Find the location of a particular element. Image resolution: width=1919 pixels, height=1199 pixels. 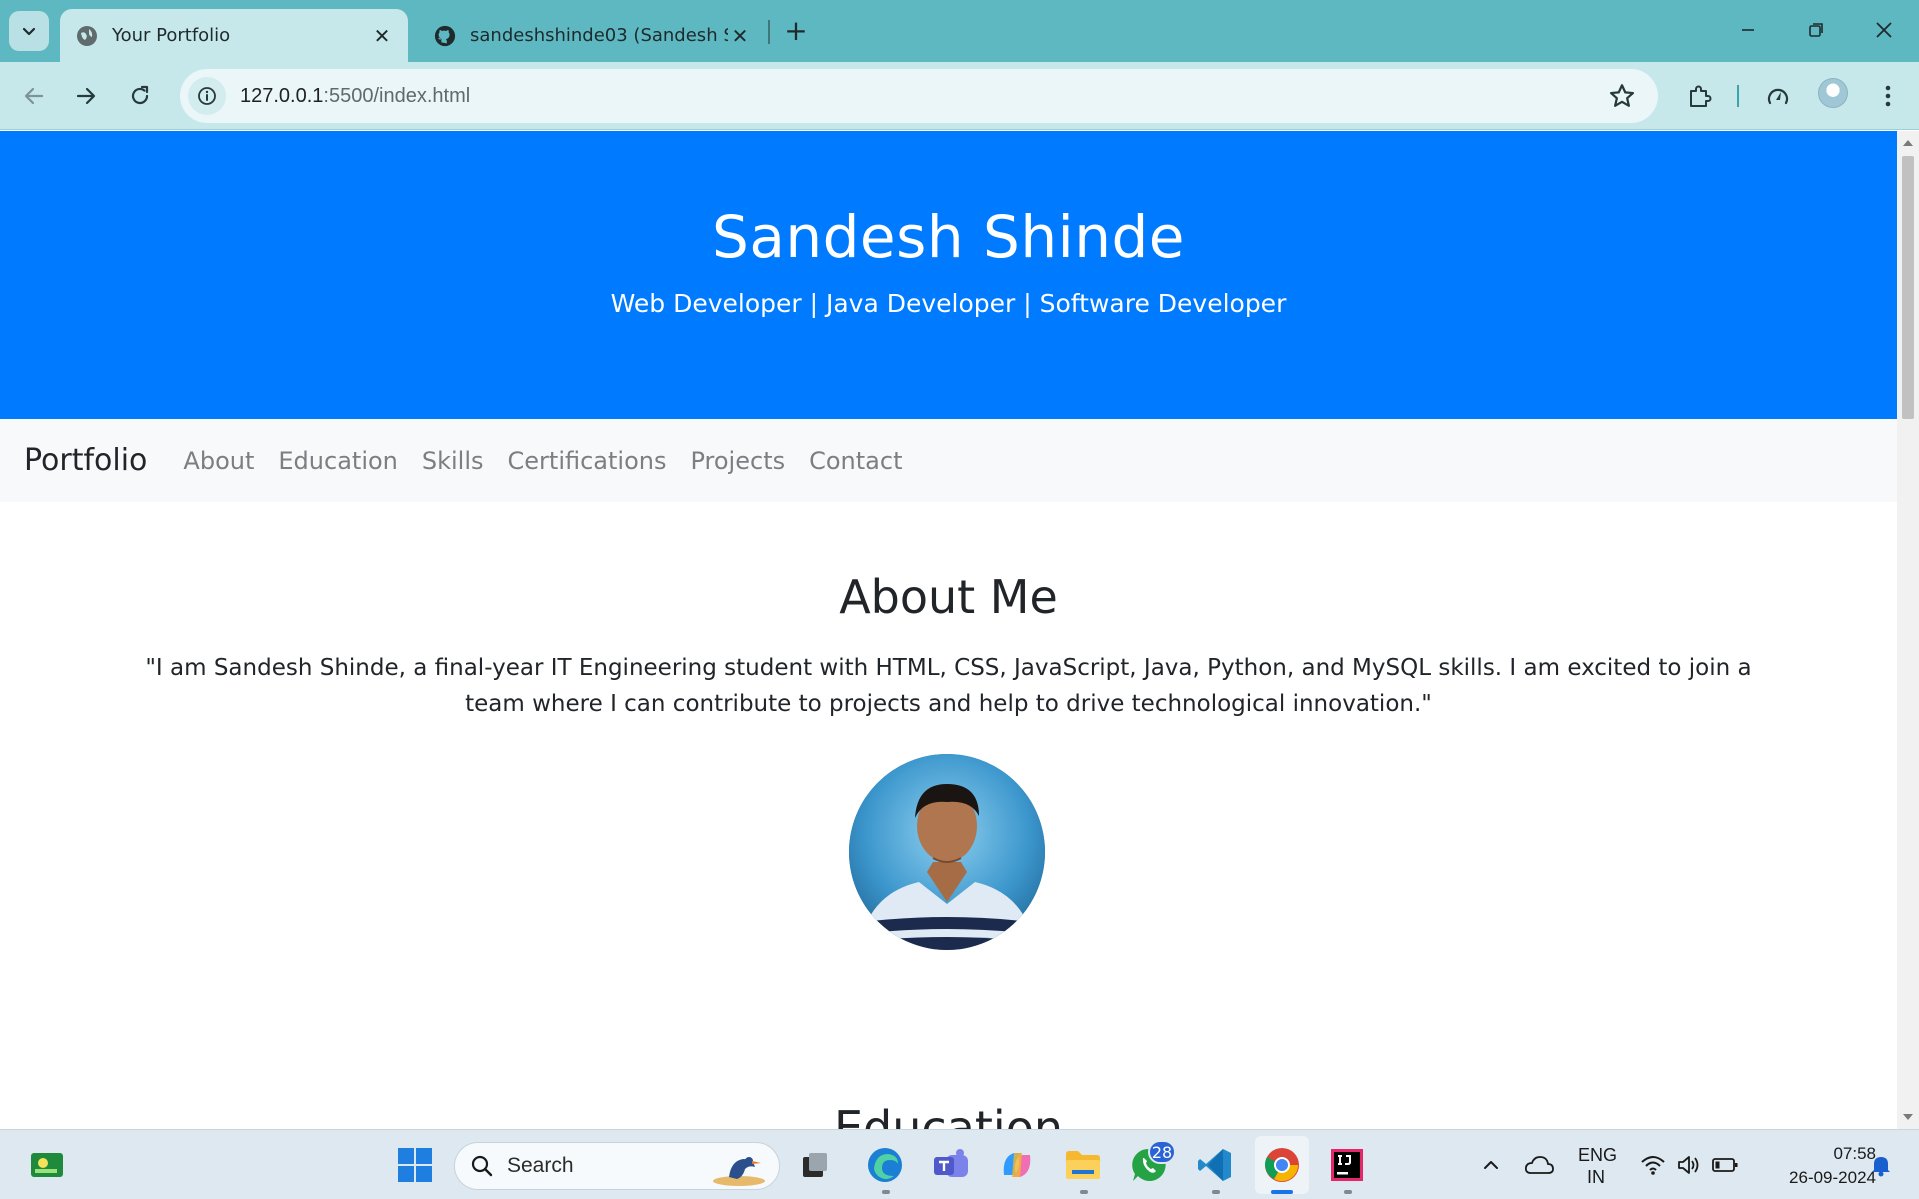

browser-toolbar: 127.0.0.1:5500/index.html is located at coordinates (959, 96).